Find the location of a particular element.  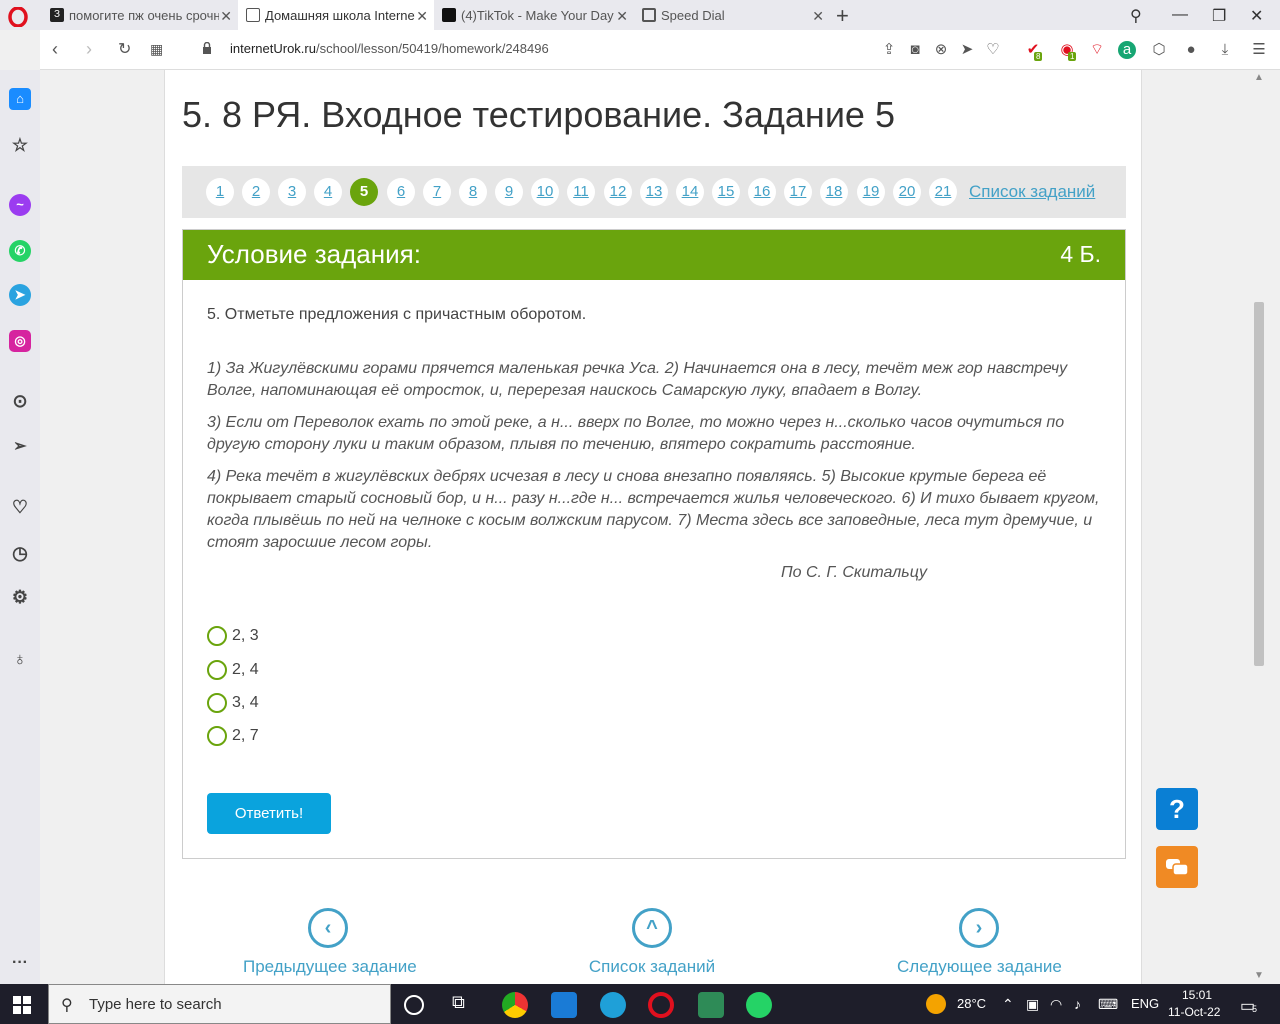

pager-item-19: 19 is located at coordinates (871, 192).